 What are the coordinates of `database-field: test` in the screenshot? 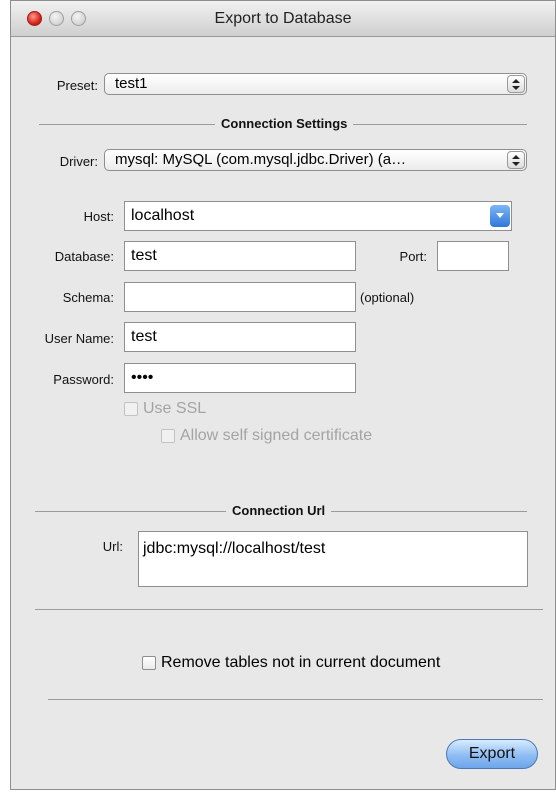 It's located at (240, 256).